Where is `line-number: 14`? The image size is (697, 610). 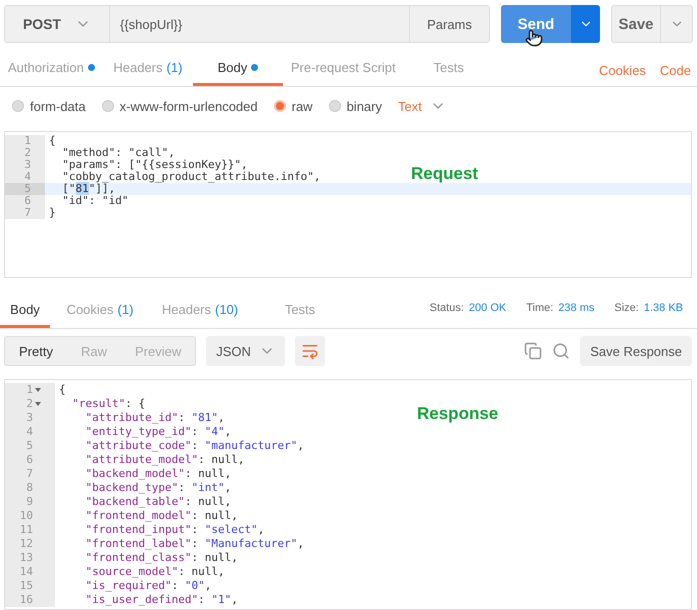 line-number: 14 is located at coordinates (30, 572).